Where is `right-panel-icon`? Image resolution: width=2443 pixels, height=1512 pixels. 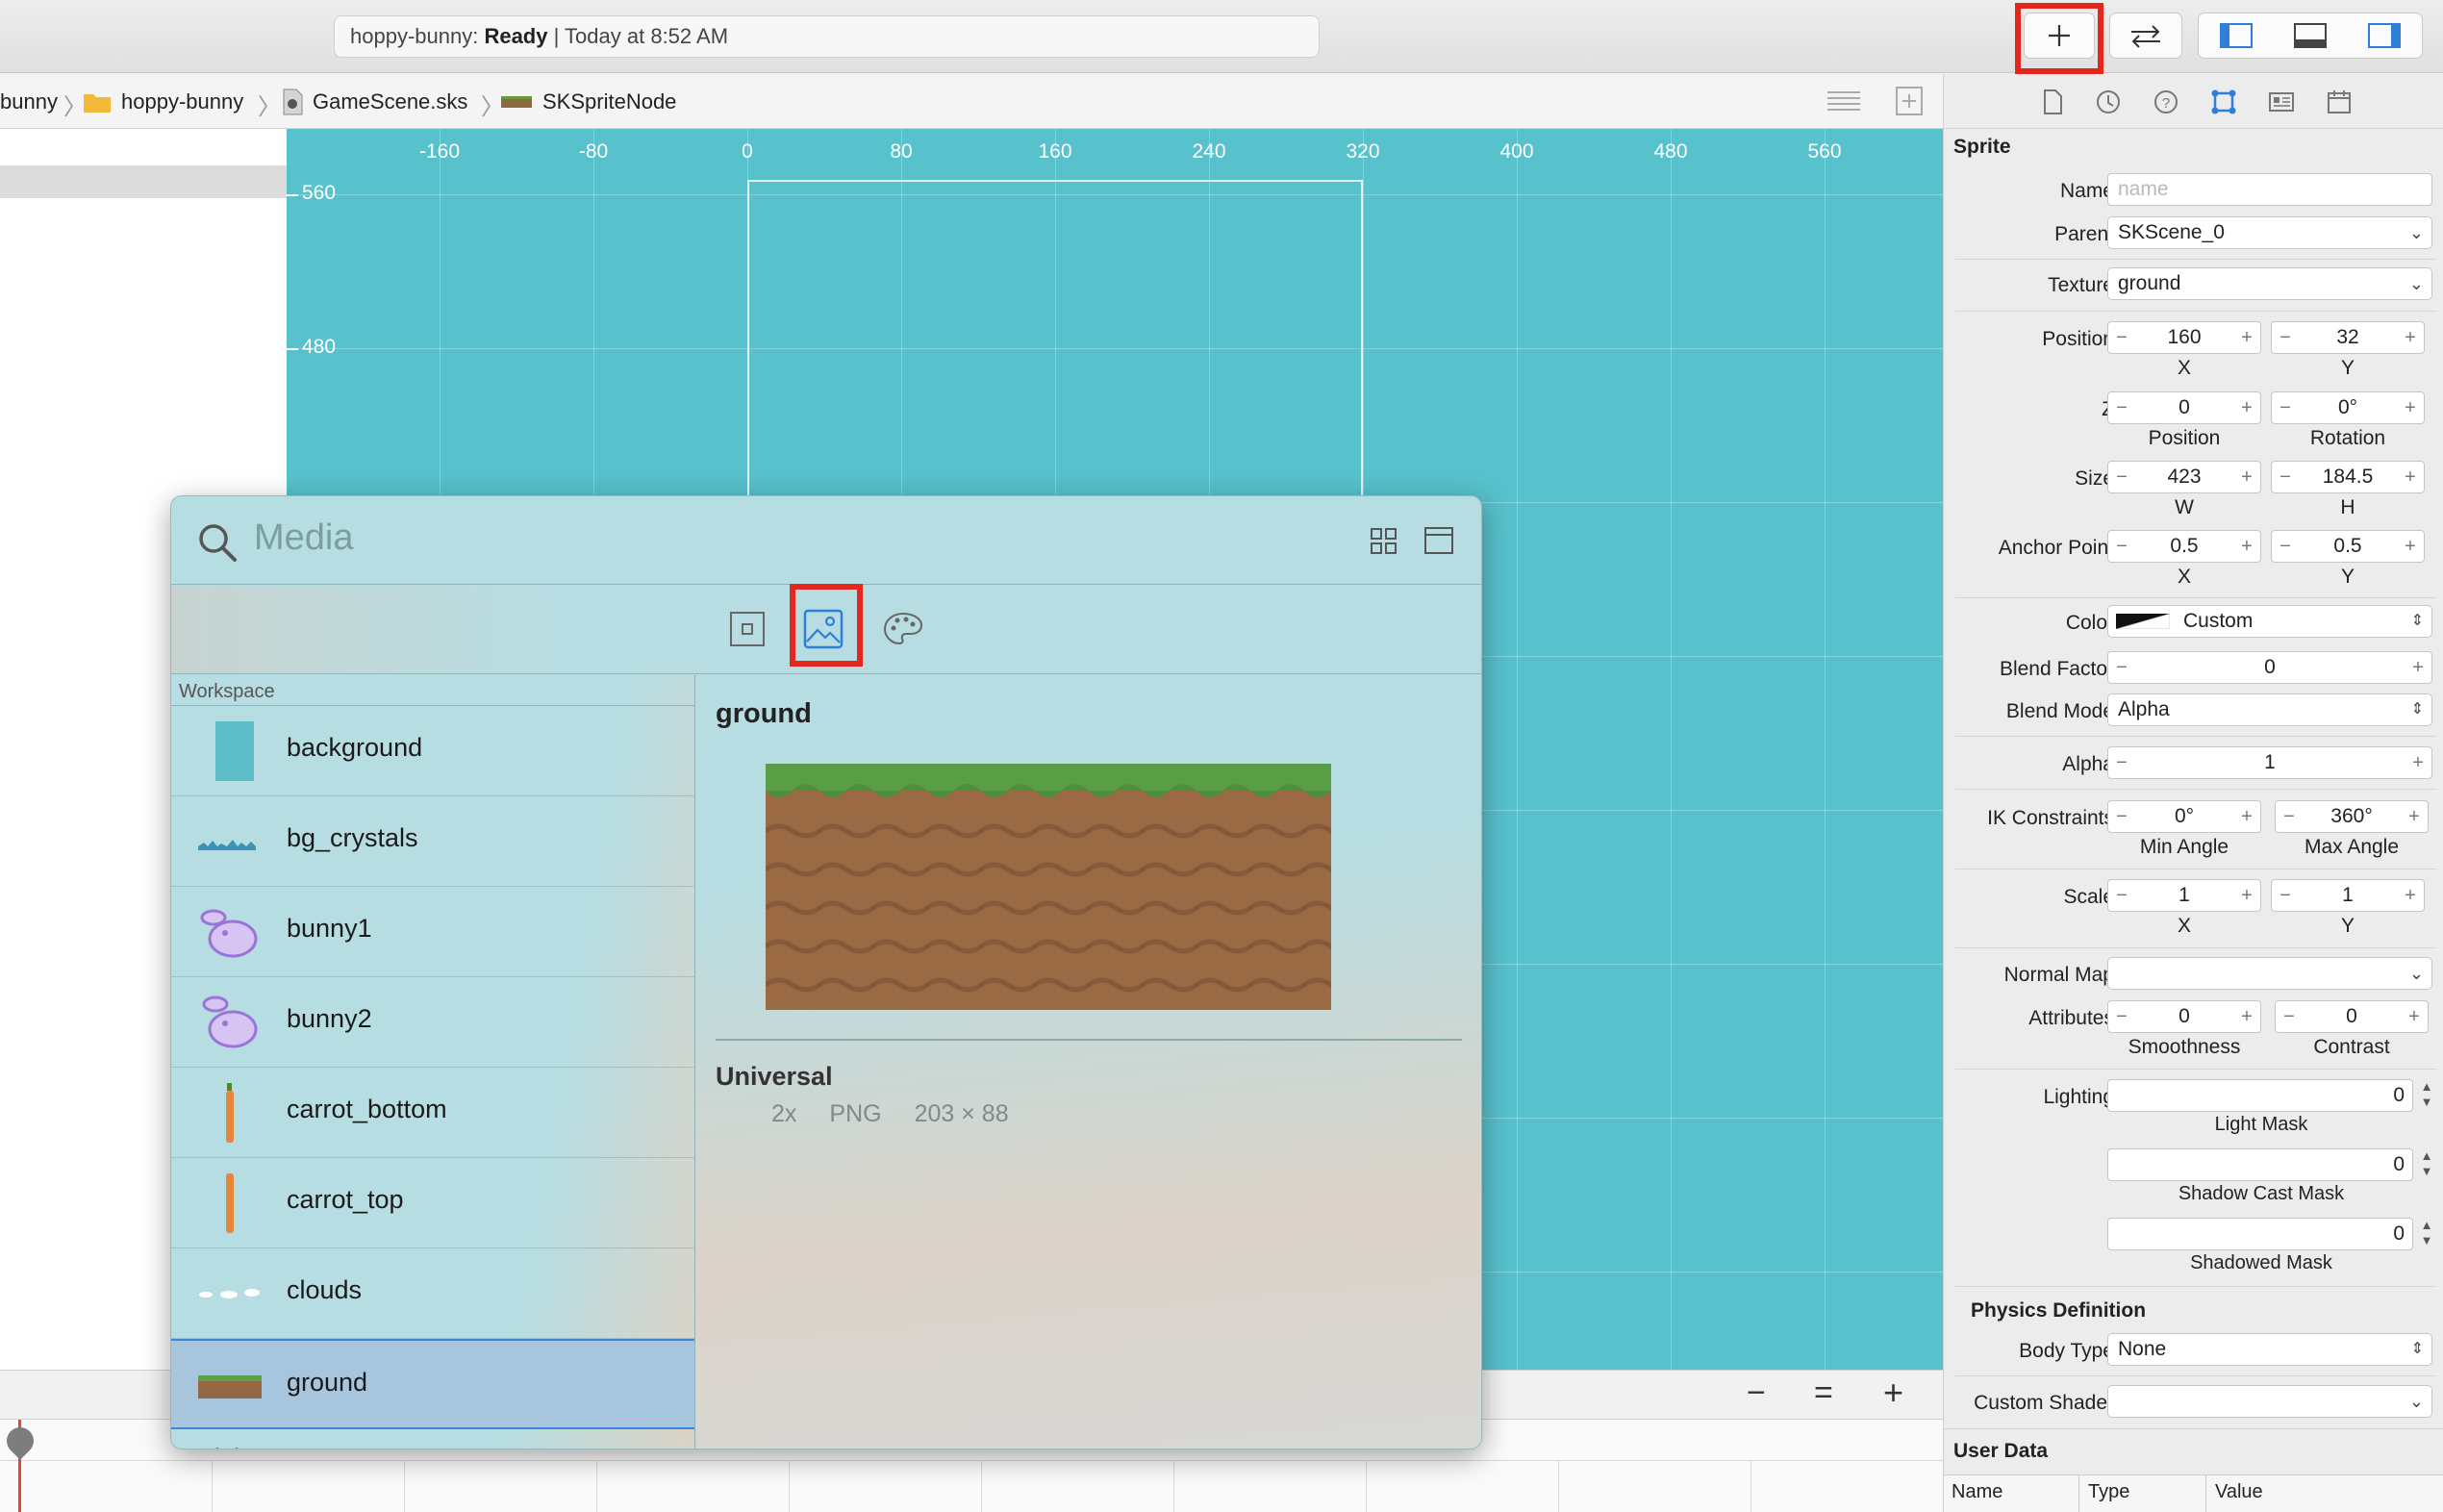 right-panel-icon is located at coordinates (2384, 35).